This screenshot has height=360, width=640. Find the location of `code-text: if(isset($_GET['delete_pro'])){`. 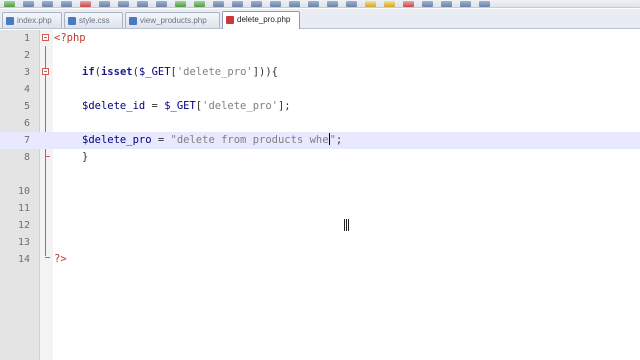

code-text: if(isset($_GET['delete_pro'])){ is located at coordinates (180, 72).